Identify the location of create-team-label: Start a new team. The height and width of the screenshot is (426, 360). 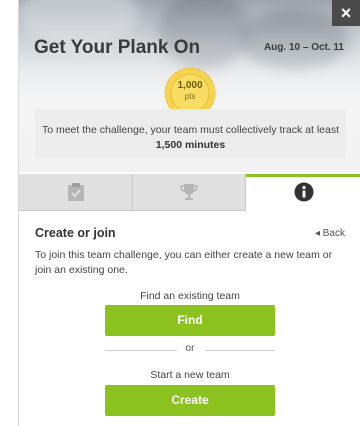
(190, 375).